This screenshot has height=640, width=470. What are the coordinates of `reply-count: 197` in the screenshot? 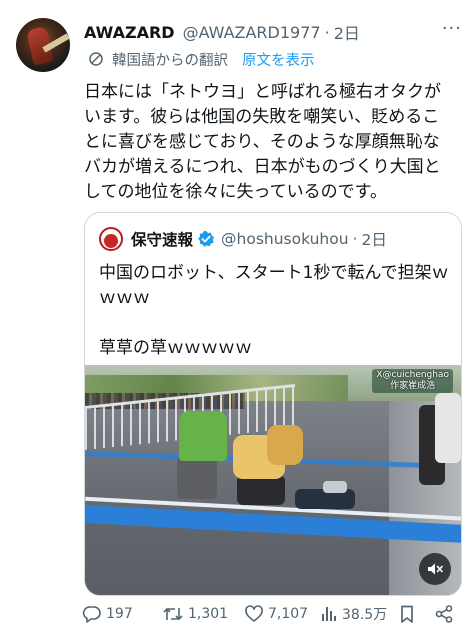 It's located at (119, 614).